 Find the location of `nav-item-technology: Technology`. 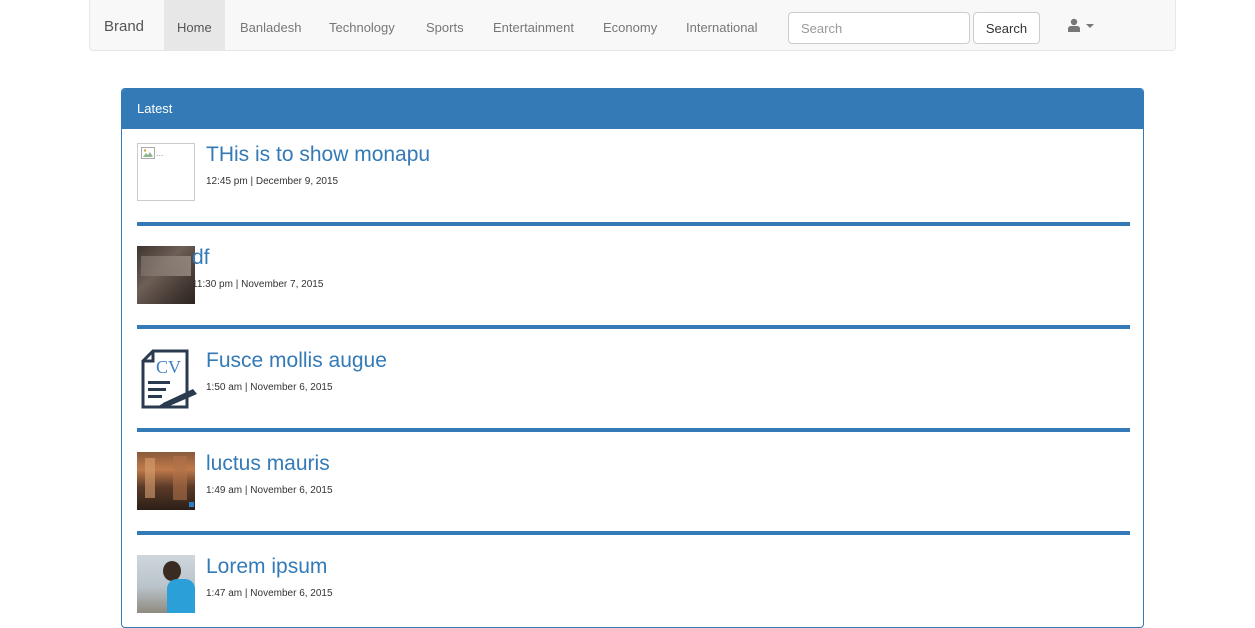

nav-item-technology: Technology is located at coordinates (362, 25).